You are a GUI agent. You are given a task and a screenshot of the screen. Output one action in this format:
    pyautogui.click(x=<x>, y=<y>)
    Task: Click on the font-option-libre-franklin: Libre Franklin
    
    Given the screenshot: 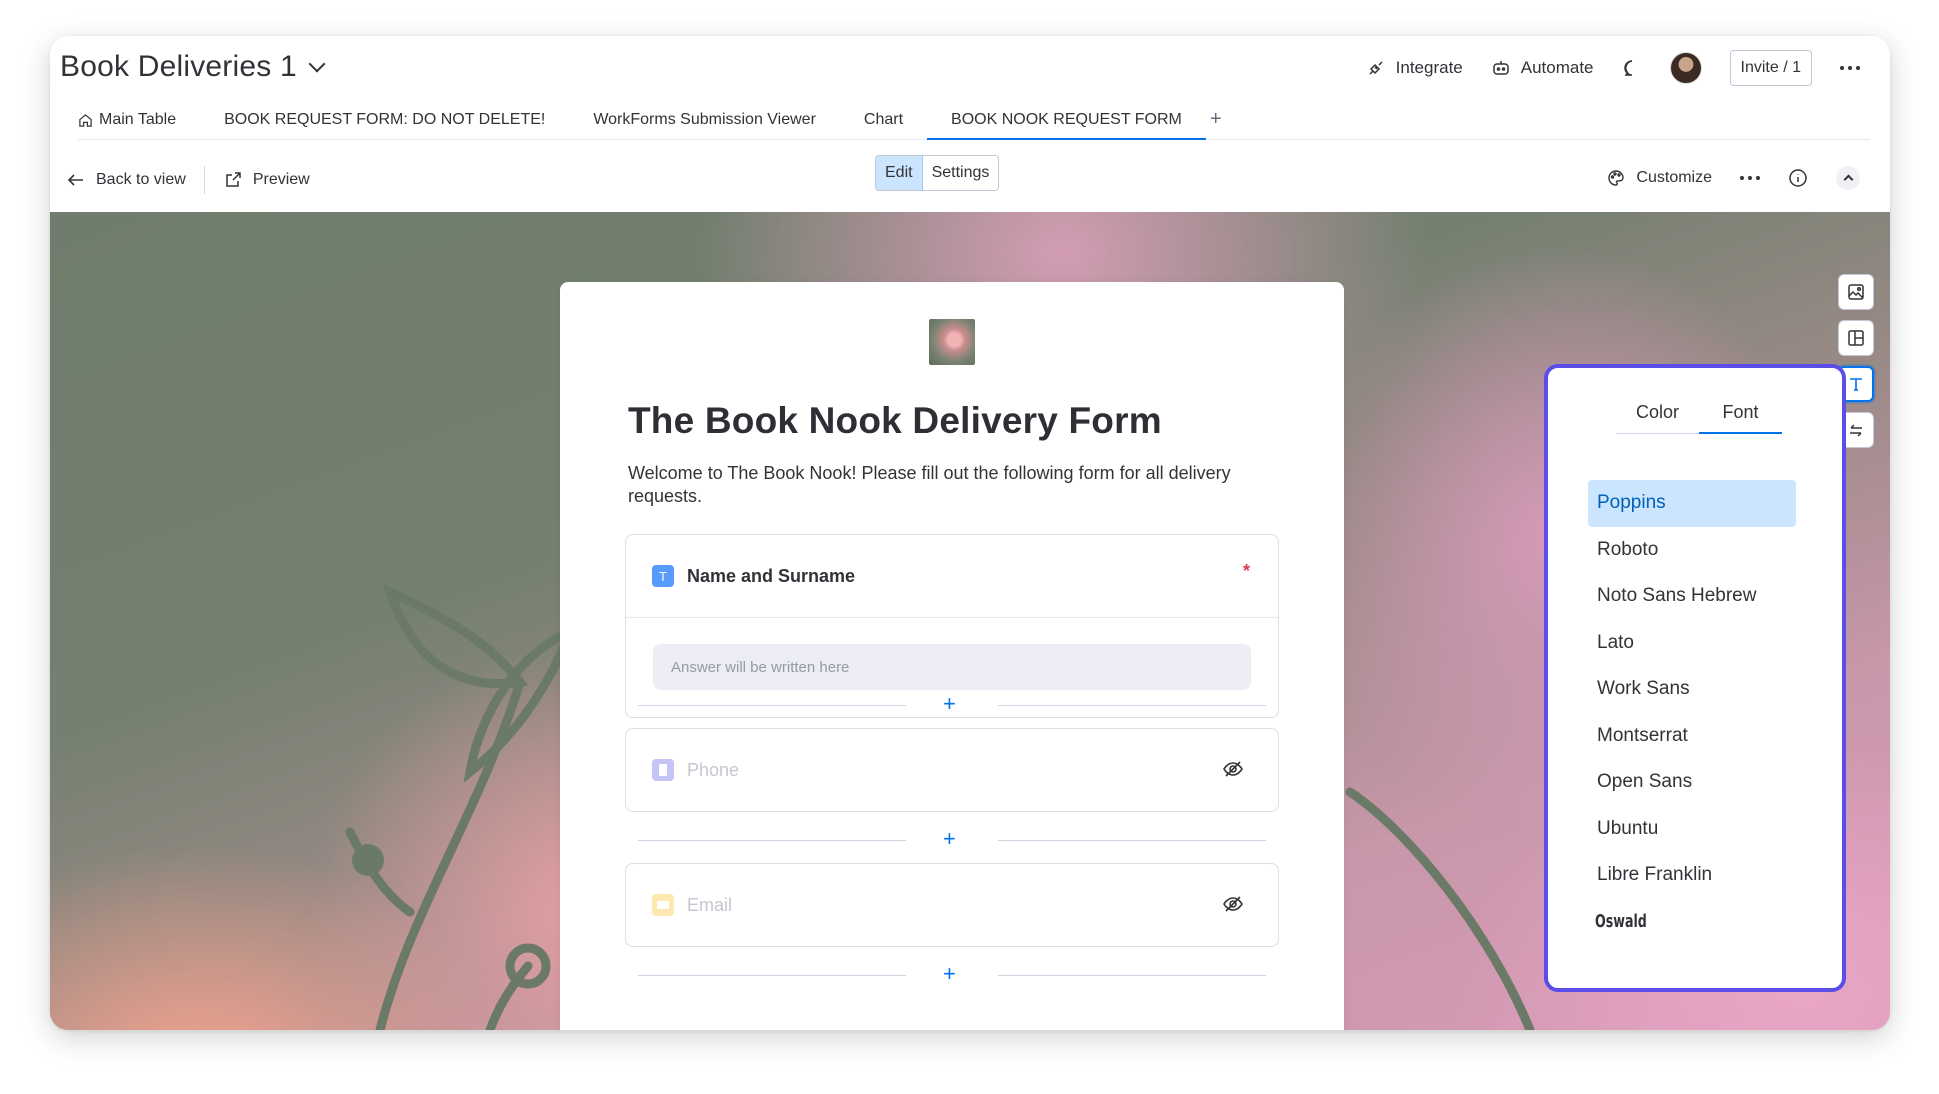 What is the action you would take?
    pyautogui.click(x=1692, y=875)
    